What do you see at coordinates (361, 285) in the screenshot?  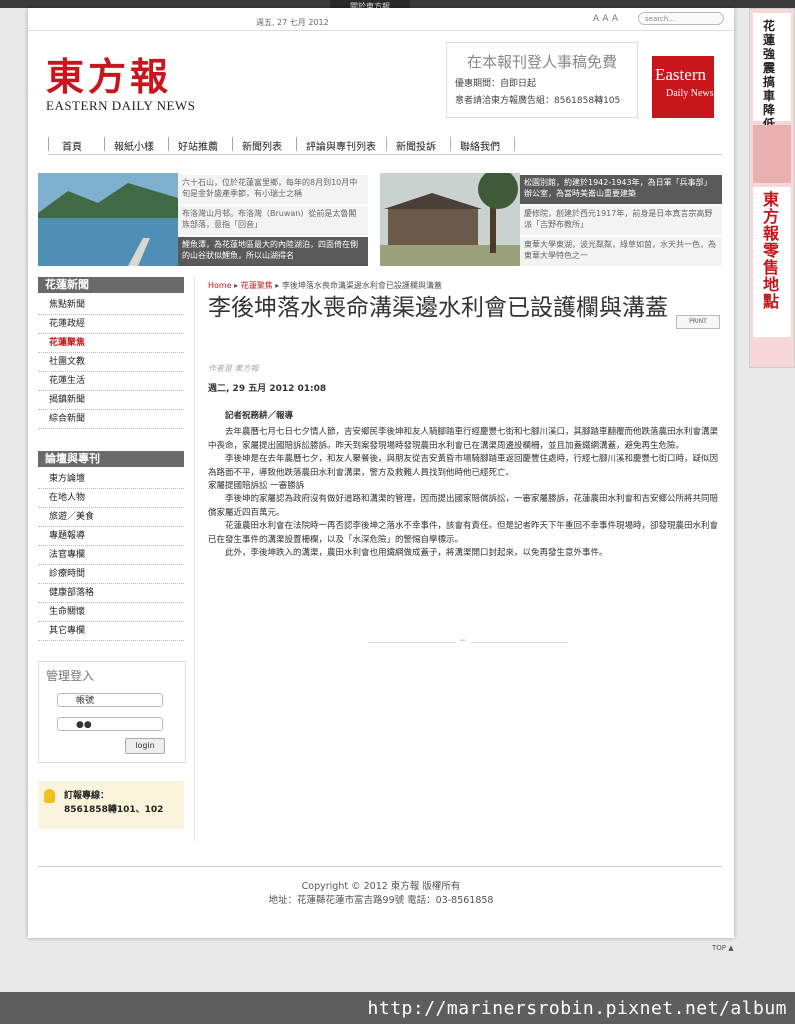 I see `breadcrumb-current: 李後坤落水喪命溝渠邊水利會已設護欄與溝蓋` at bounding box center [361, 285].